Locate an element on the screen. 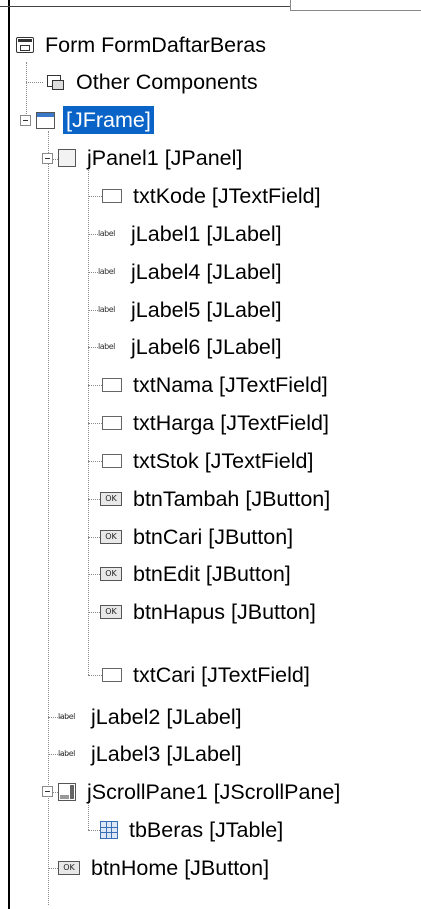 This screenshot has width=421, height=909. tree-node-label: btnCari [JButton] is located at coordinates (213, 537).